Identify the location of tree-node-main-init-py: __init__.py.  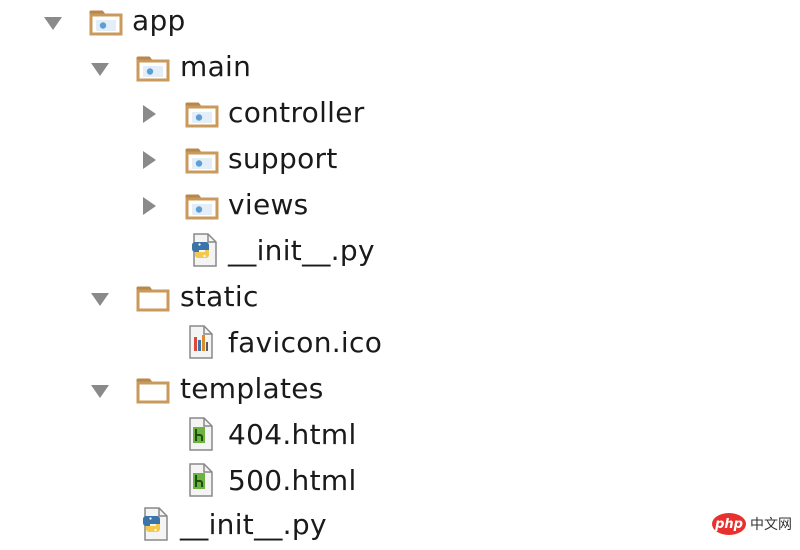
(200, 253).